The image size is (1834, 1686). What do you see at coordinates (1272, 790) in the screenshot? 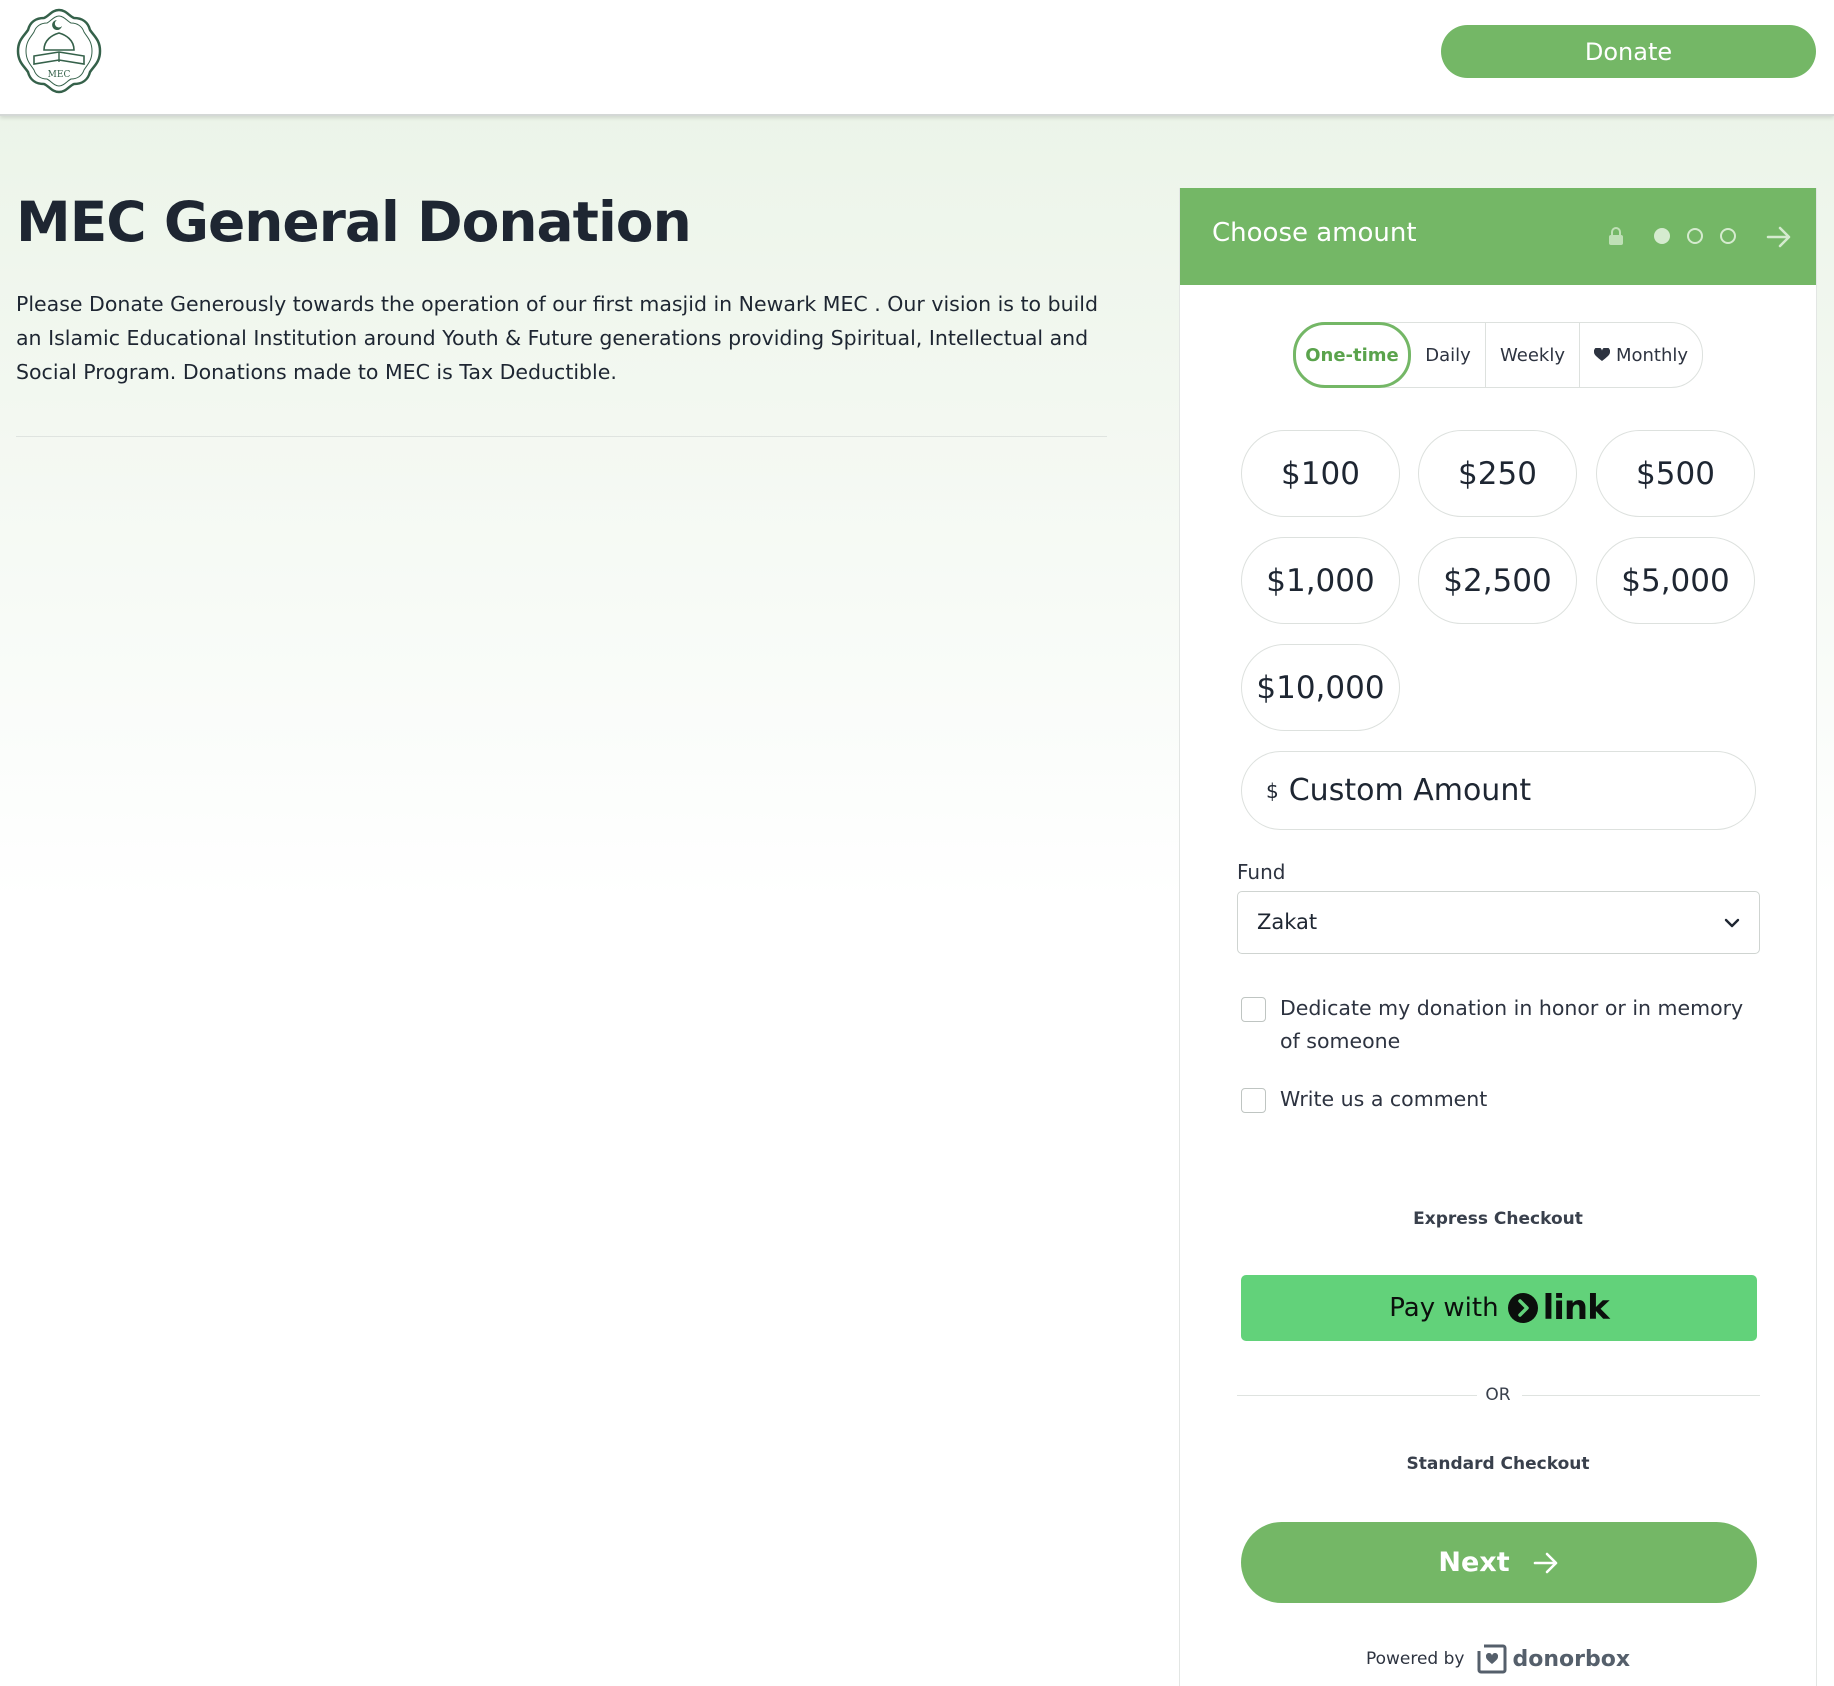
I see `currency-symbol: $` at bounding box center [1272, 790].